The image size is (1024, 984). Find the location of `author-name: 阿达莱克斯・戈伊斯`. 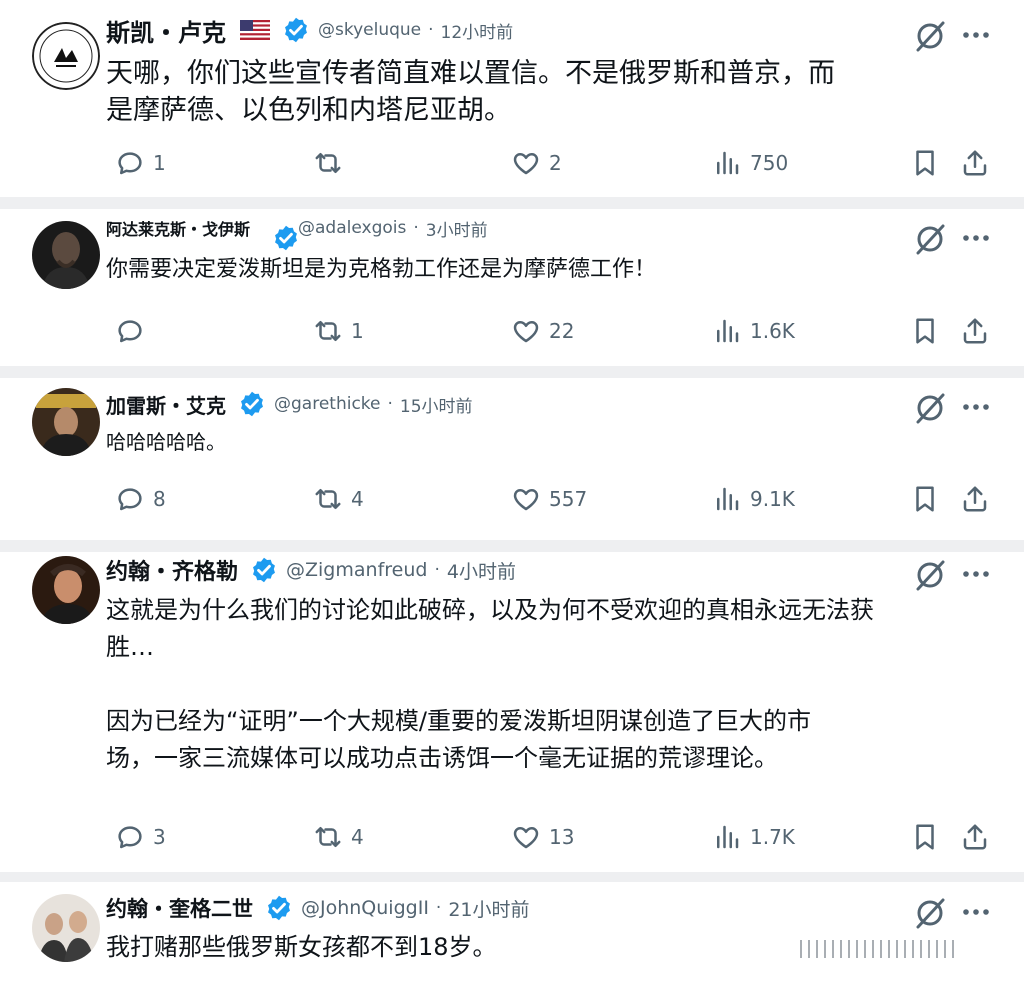

author-name: 阿达莱克斯・戈伊斯 is located at coordinates (178, 228).